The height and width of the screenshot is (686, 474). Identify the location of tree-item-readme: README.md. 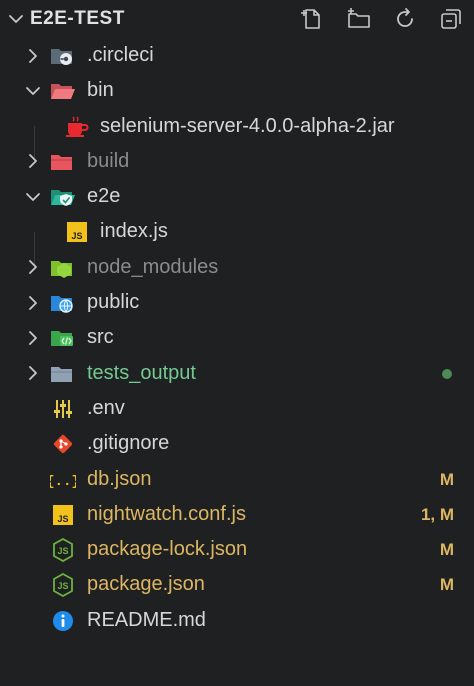
(237, 620).